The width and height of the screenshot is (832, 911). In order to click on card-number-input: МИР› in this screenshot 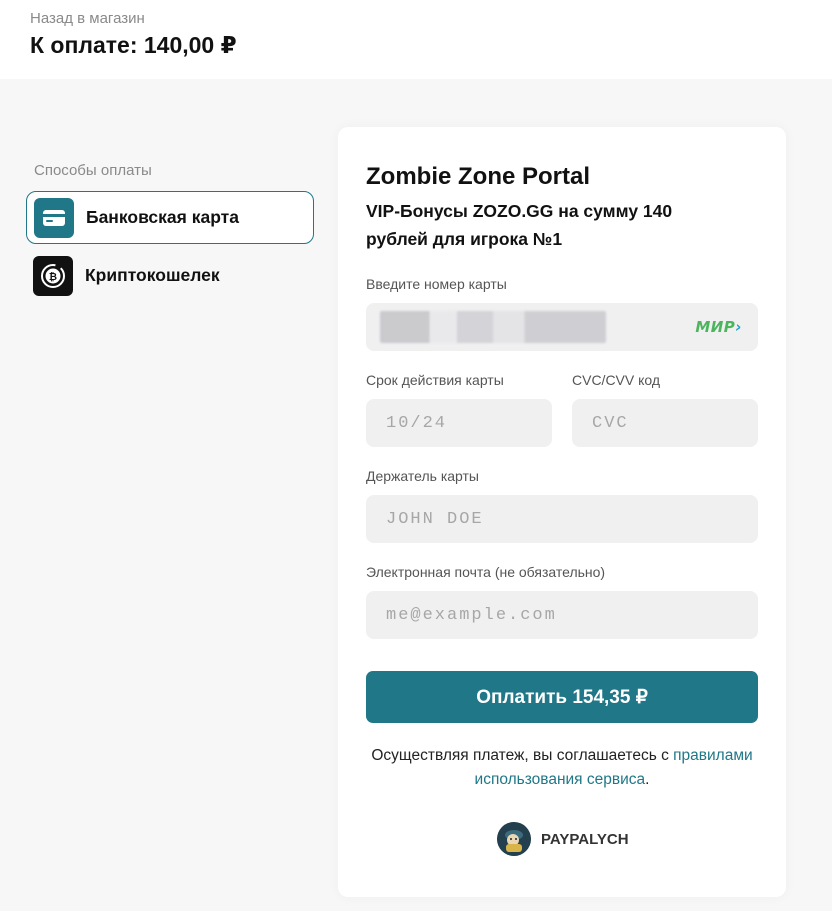, I will do `click(562, 327)`.